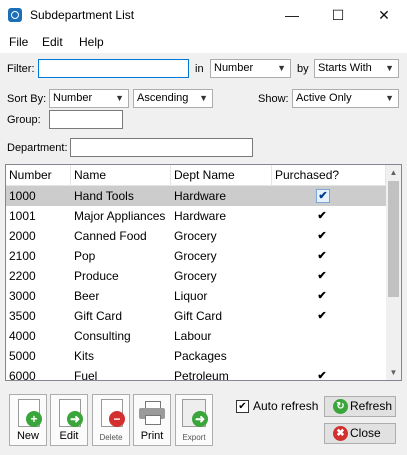 Image resolution: width=407 pixels, height=455 pixels. I want to click on menu-help: Help, so click(91, 42).